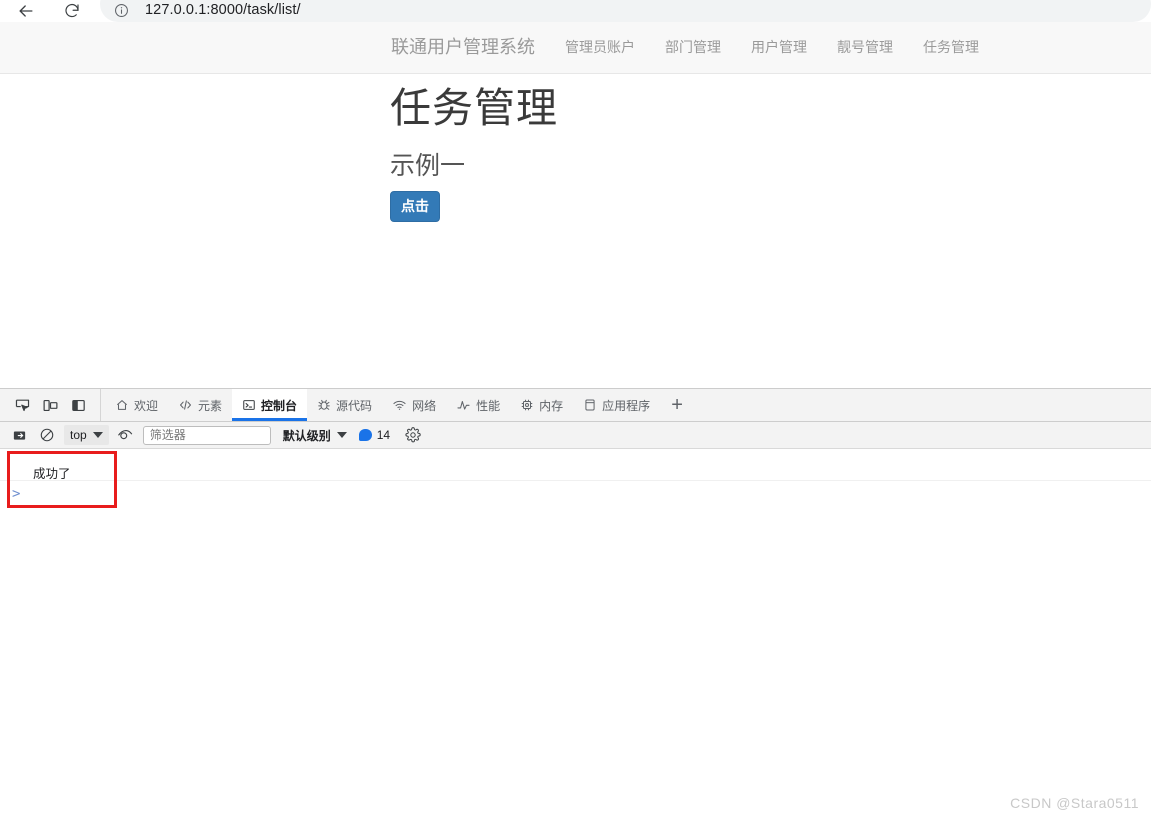 This screenshot has height=818, width=1151. I want to click on execution-context-selector: top, so click(86, 435).